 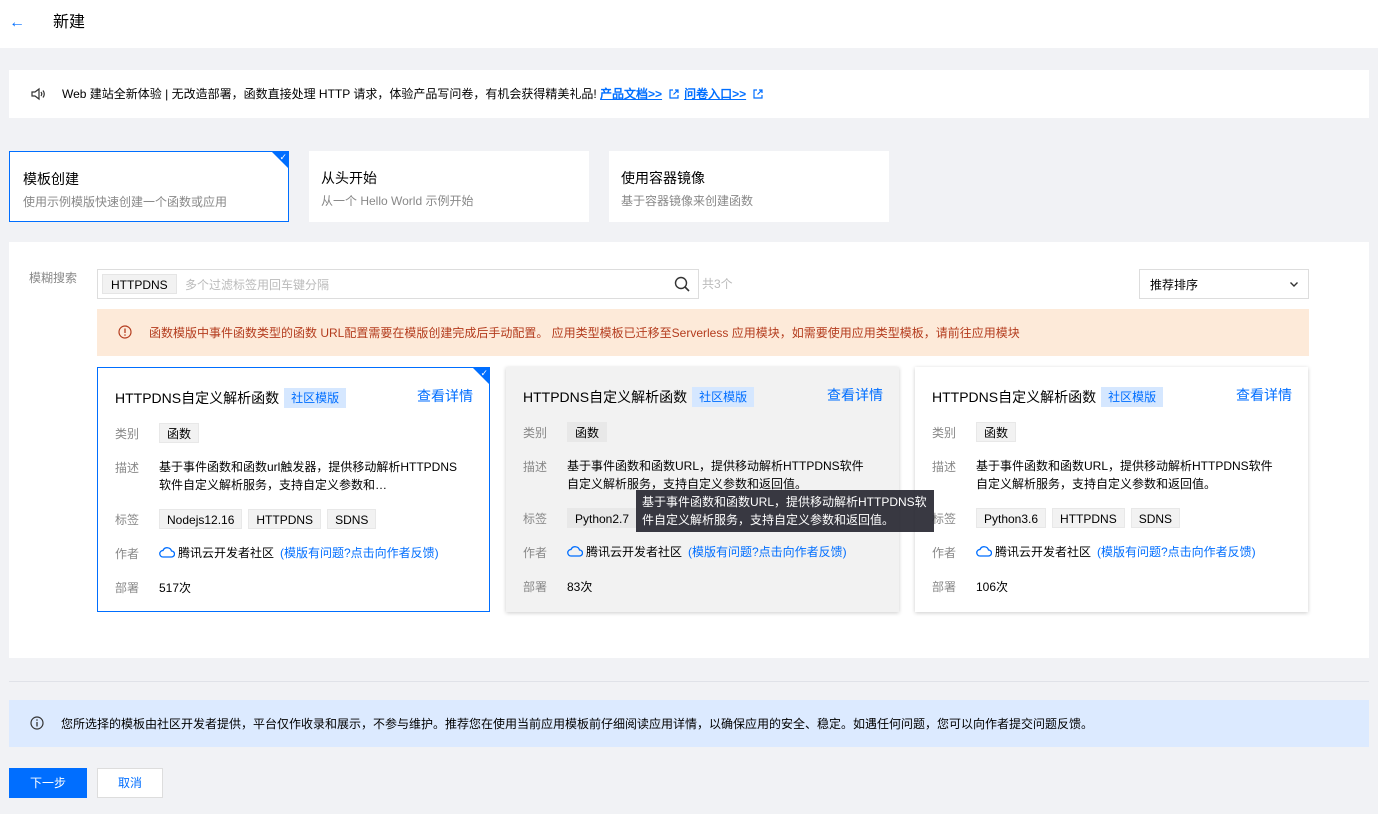 I want to click on mode-container-image: 使用容器镜像 基于容器镜像来创建函数, so click(x=749, y=186).